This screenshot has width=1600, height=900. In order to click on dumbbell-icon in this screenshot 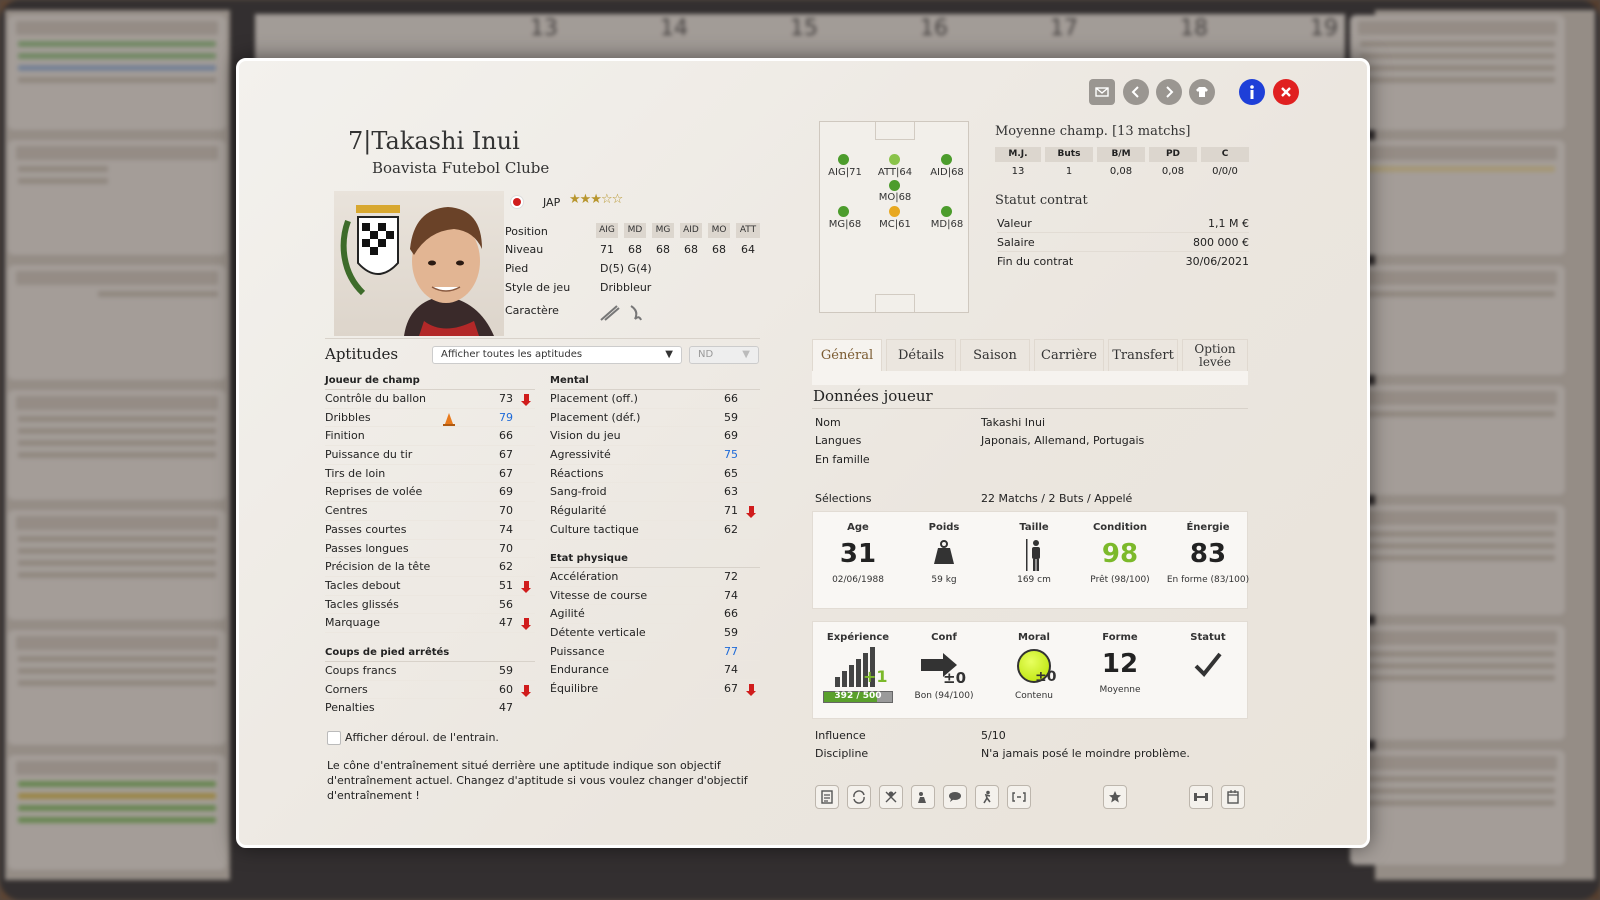, I will do `click(1201, 797)`.